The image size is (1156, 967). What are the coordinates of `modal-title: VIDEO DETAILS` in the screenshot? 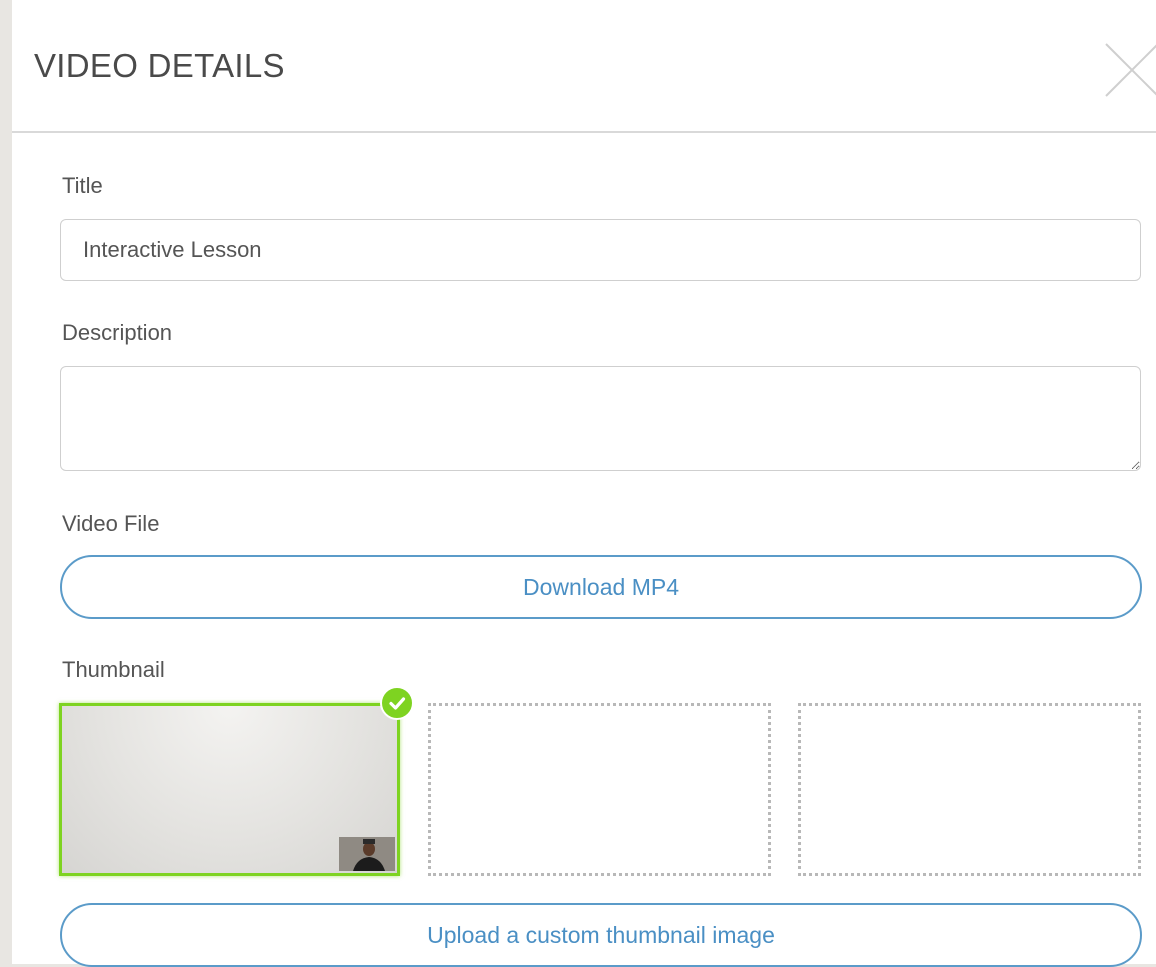 It's located at (159, 65).